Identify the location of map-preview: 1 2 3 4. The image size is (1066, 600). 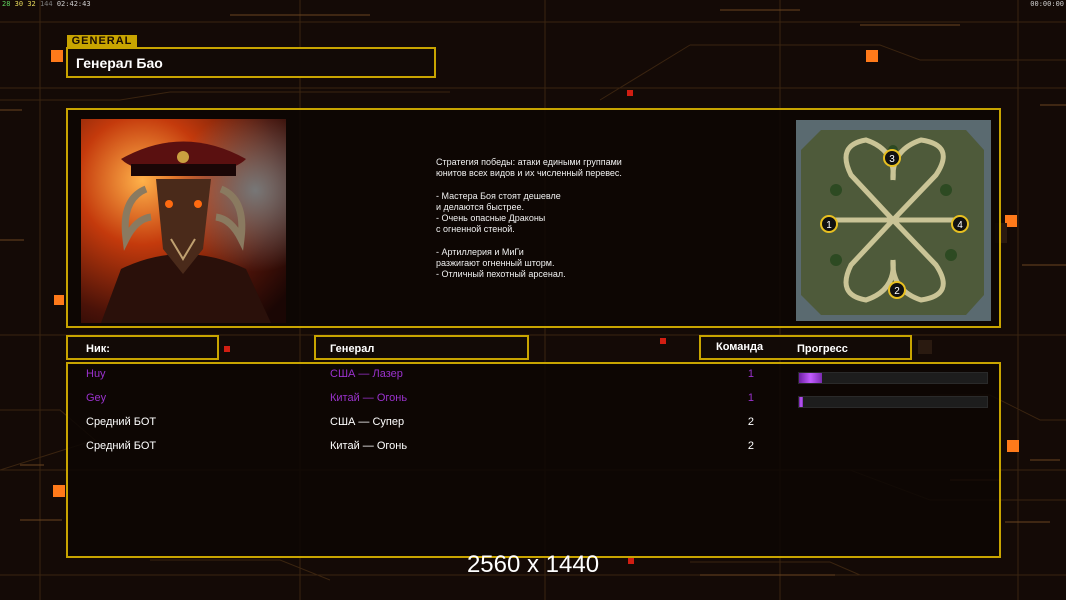
(893, 220).